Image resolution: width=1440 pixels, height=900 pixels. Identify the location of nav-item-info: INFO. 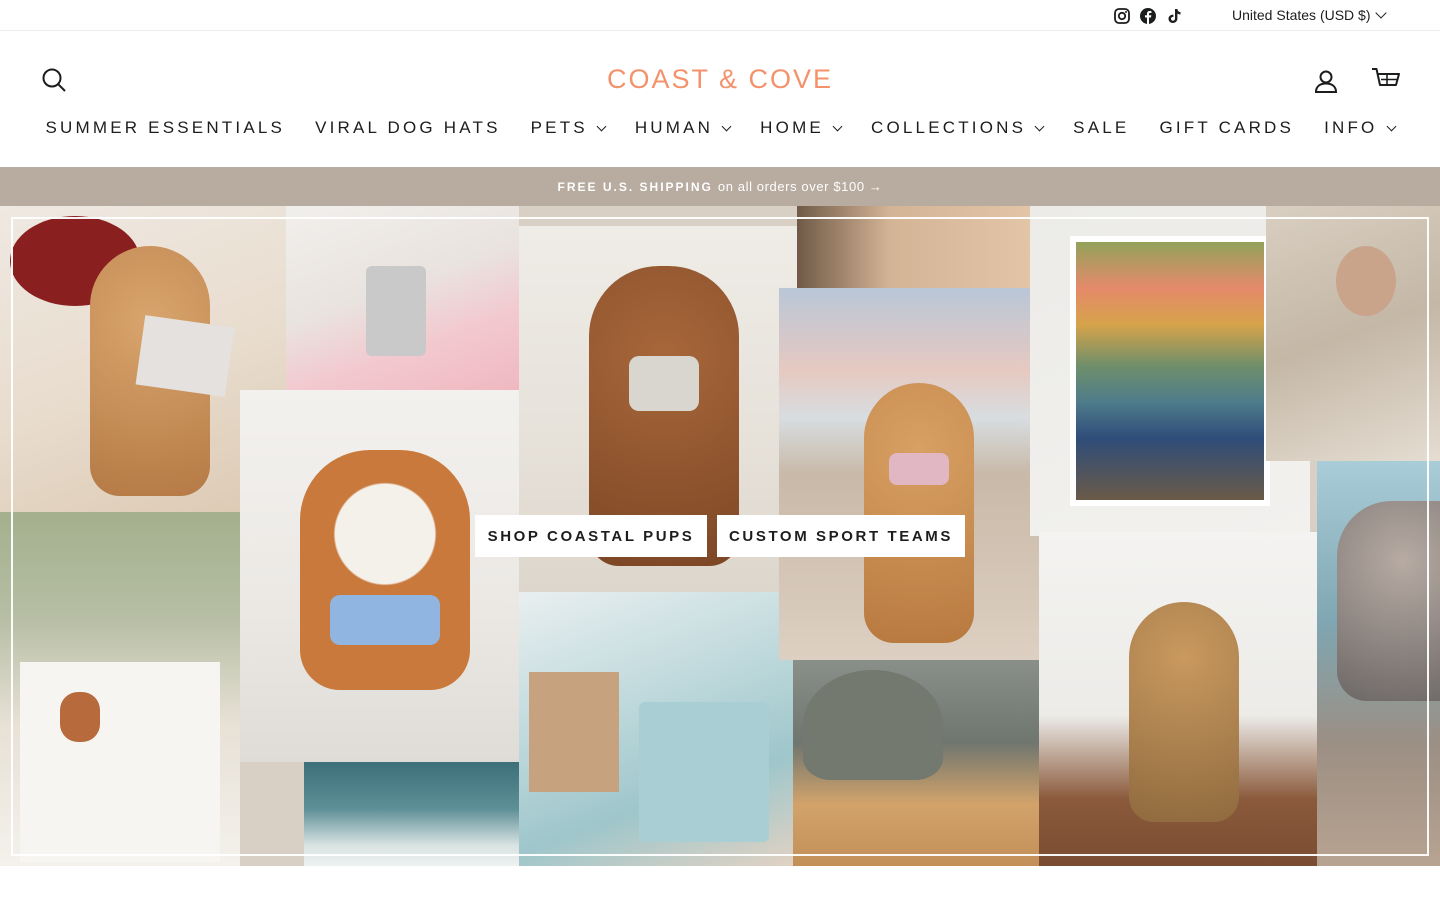
(1360, 128).